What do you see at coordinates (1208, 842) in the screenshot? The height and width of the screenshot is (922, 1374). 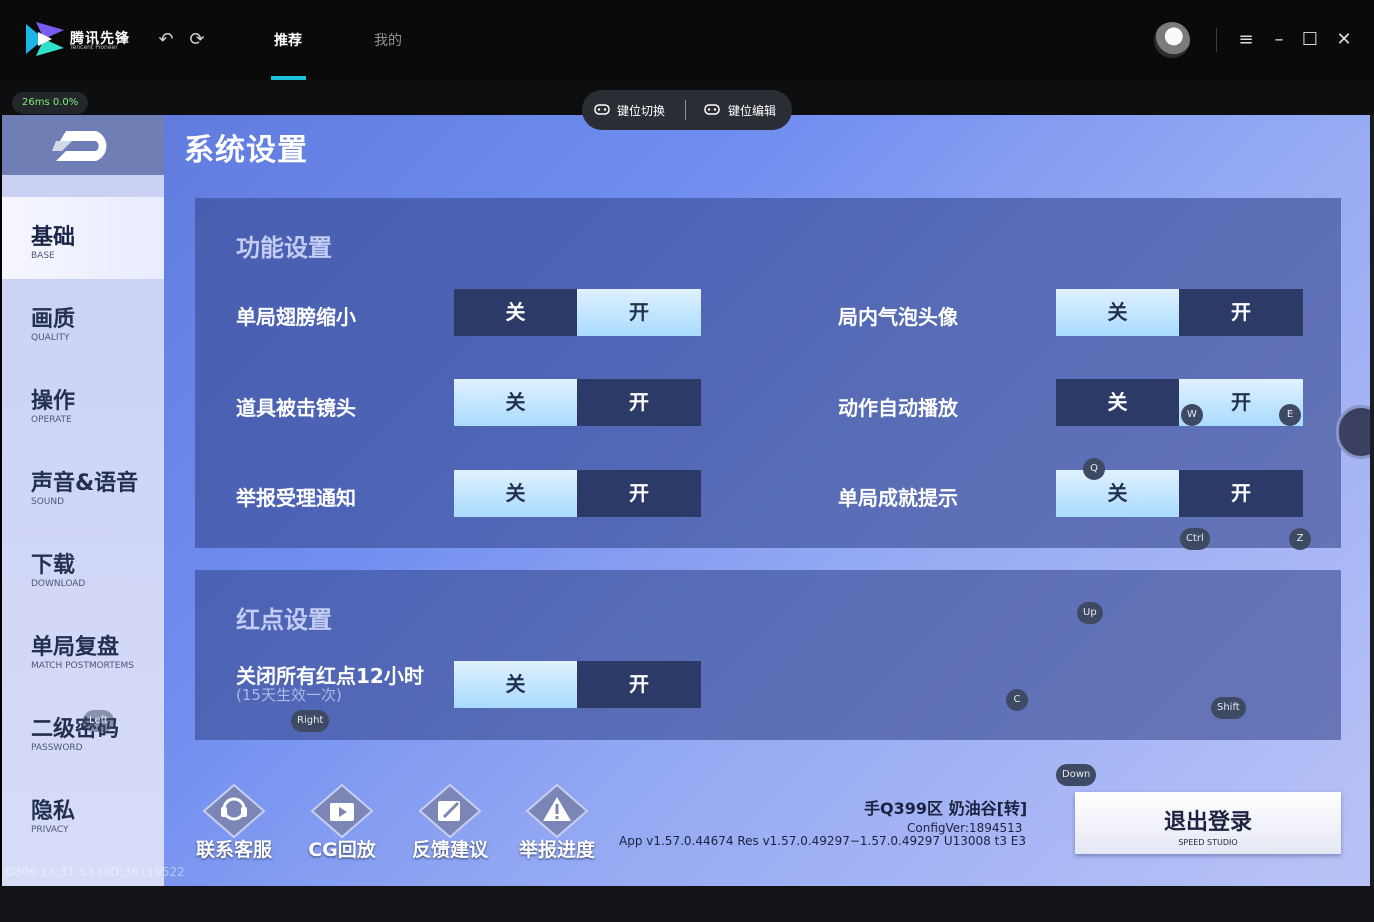 I see `logout-sublabel: SPEED STUDIO` at bounding box center [1208, 842].